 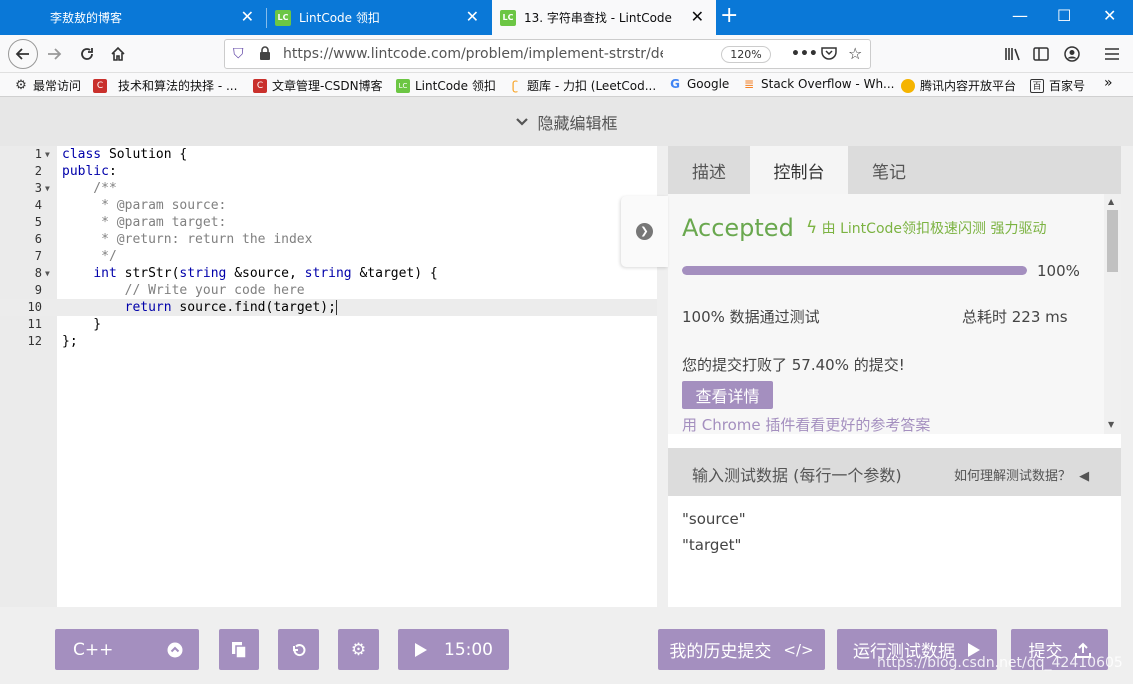 I want to click on bookmark-star-icon: ☆, so click(x=855, y=53).